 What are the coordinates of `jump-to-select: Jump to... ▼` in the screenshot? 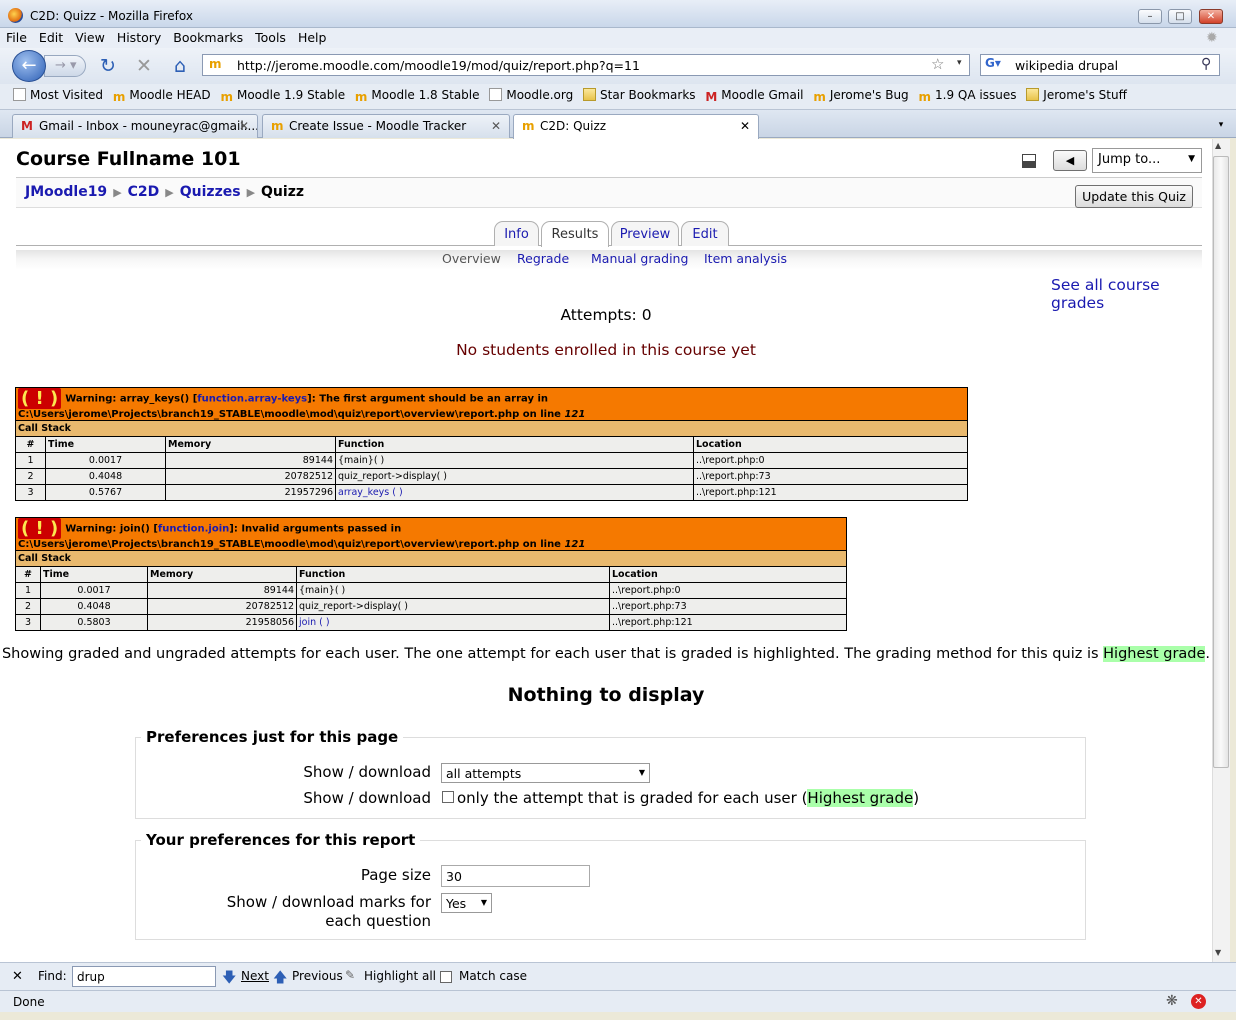 It's located at (1147, 160).